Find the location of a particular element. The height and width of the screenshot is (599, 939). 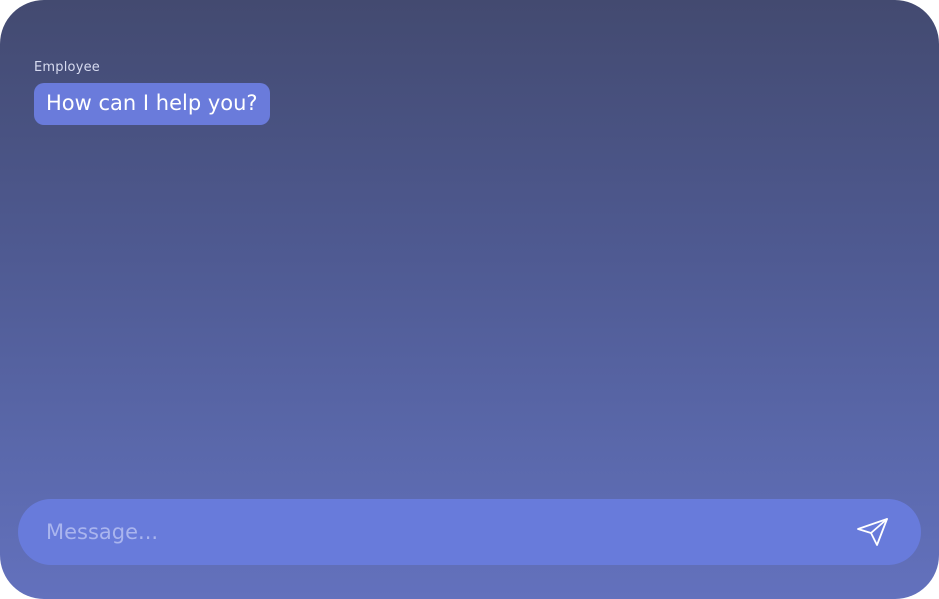

message-input is located at coordinates (432, 532).